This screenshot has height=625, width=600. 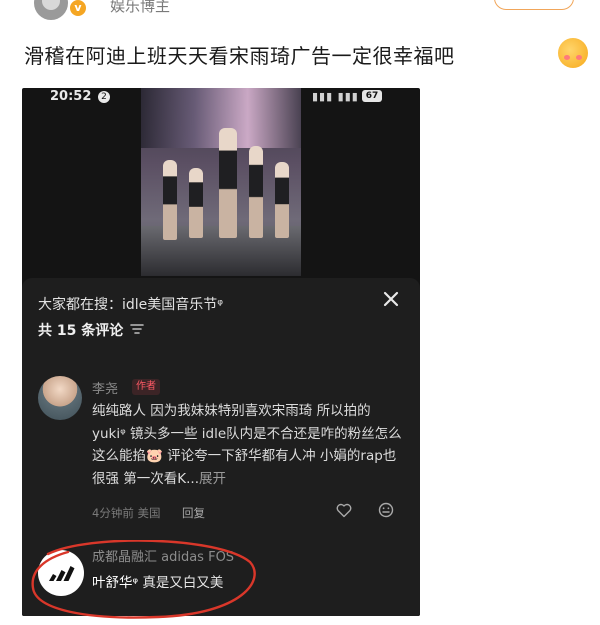 I want to click on post-text: 滑稽在阿迪上班天天看宋雨琦广告一定很幸福吧, so click(x=239, y=56).